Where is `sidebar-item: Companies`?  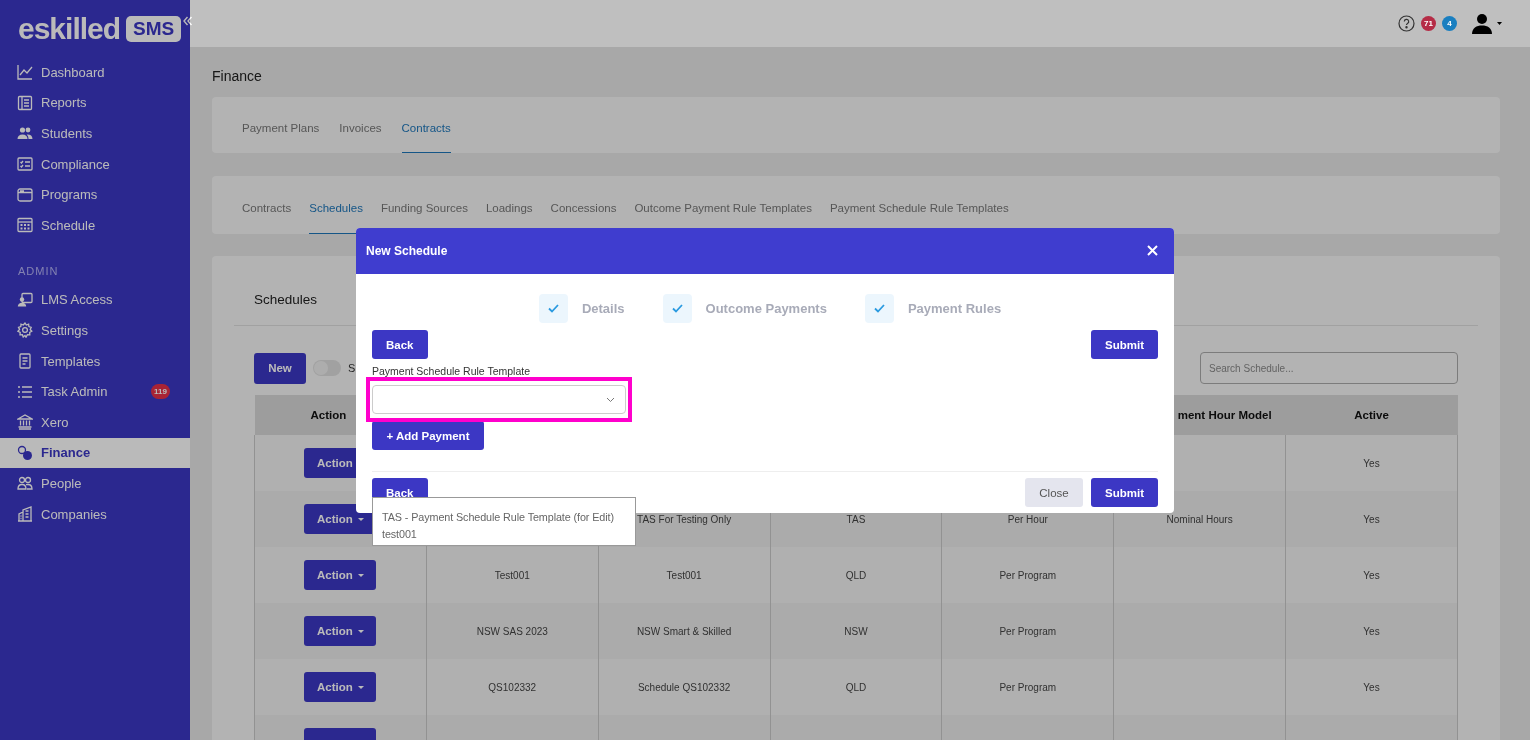
sidebar-item: Companies is located at coordinates (95, 514).